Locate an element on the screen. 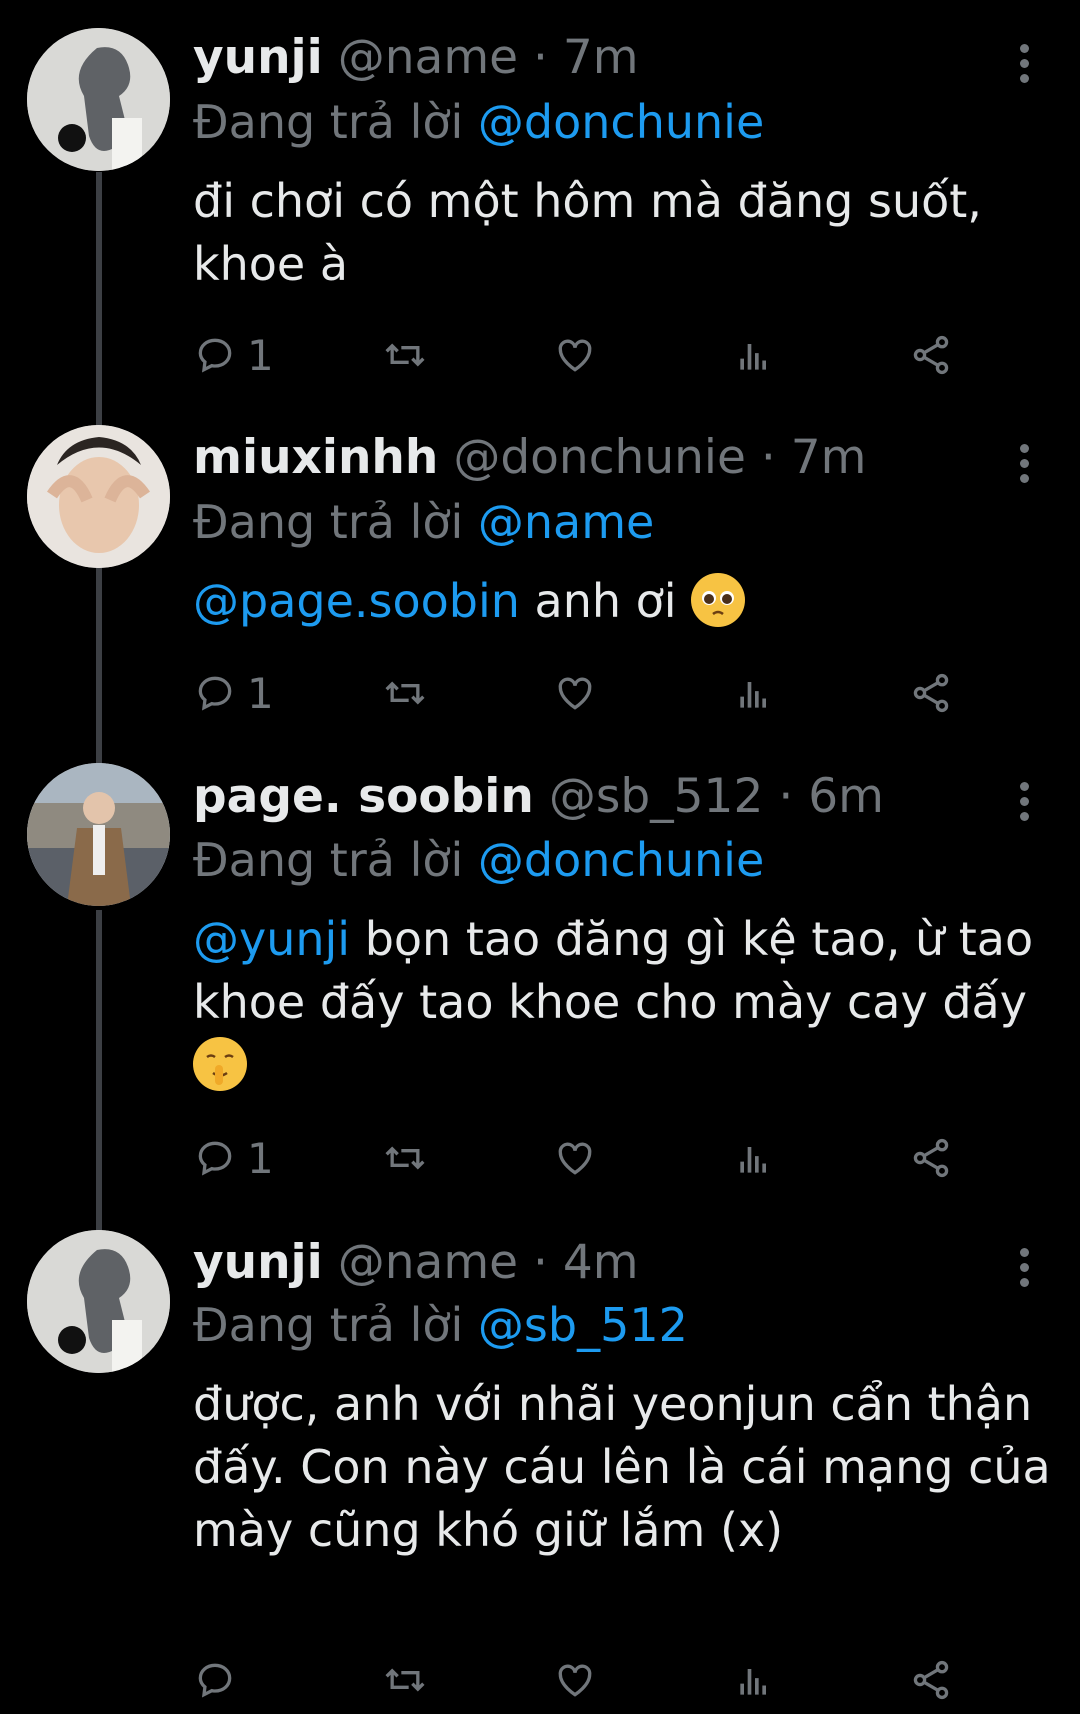  mention-link: @yunji is located at coordinates (271, 939).